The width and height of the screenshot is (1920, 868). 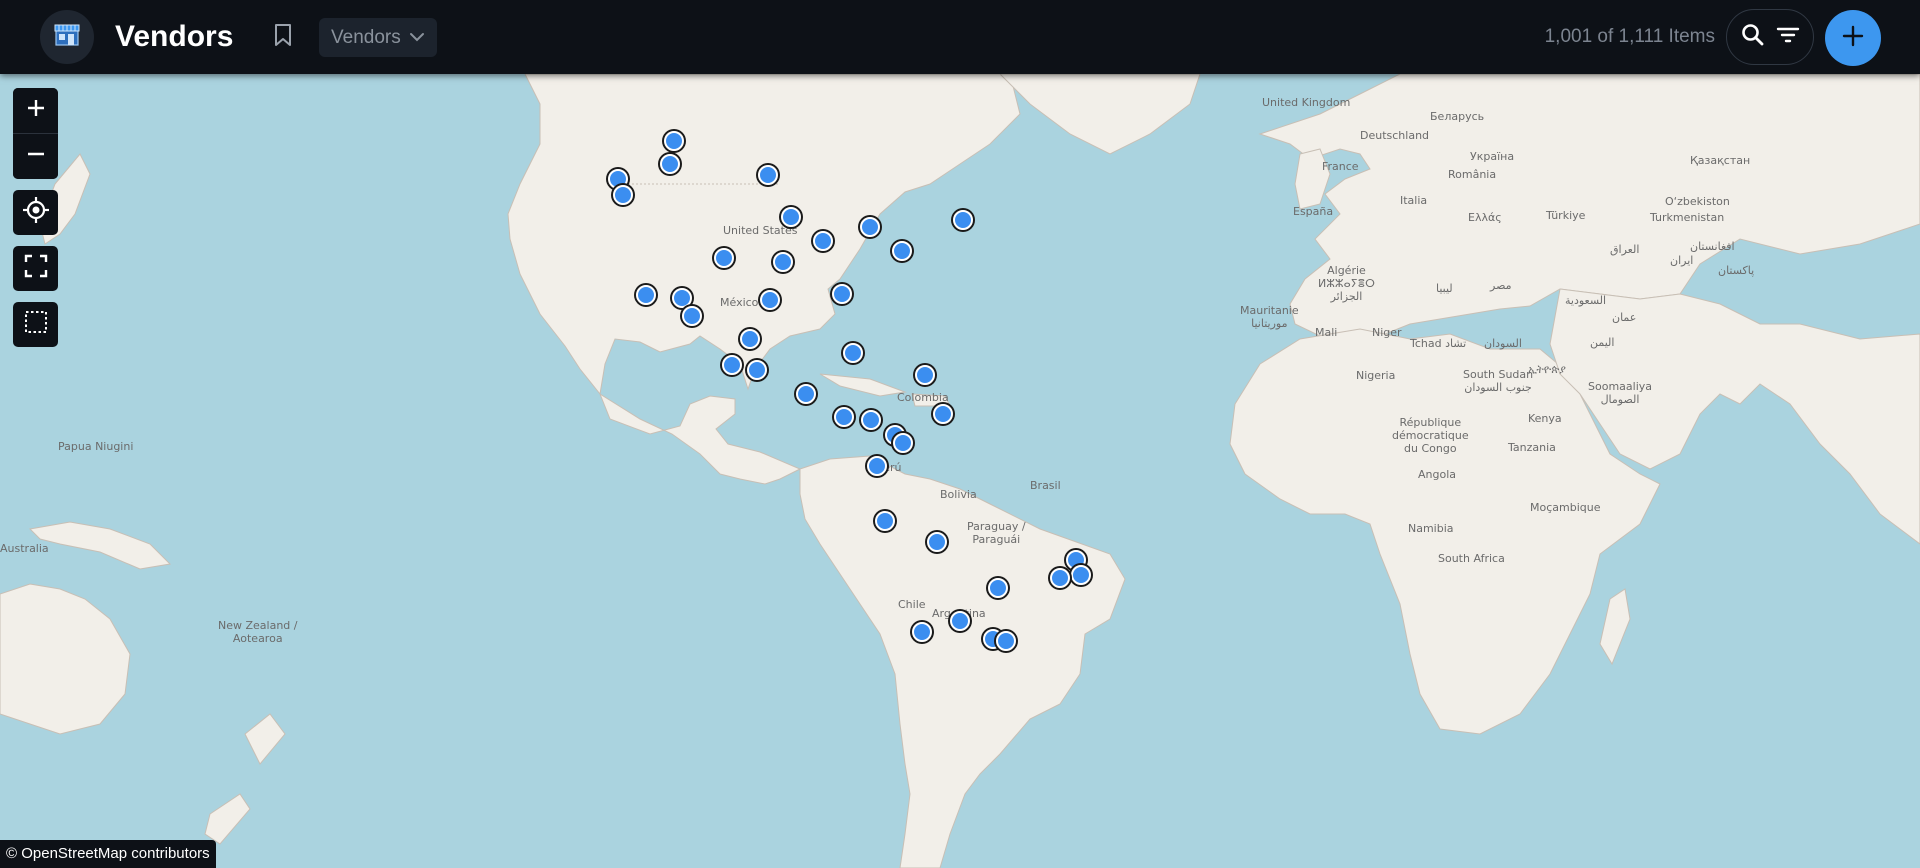 I want to click on item-count: 1,001 of 1,111 Items, so click(x=1629, y=36).